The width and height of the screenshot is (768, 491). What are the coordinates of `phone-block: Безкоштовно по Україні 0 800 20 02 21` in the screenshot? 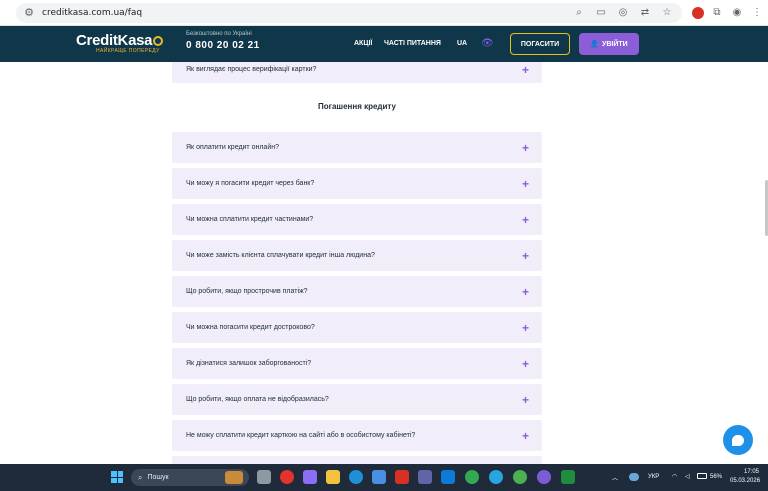 It's located at (223, 41).